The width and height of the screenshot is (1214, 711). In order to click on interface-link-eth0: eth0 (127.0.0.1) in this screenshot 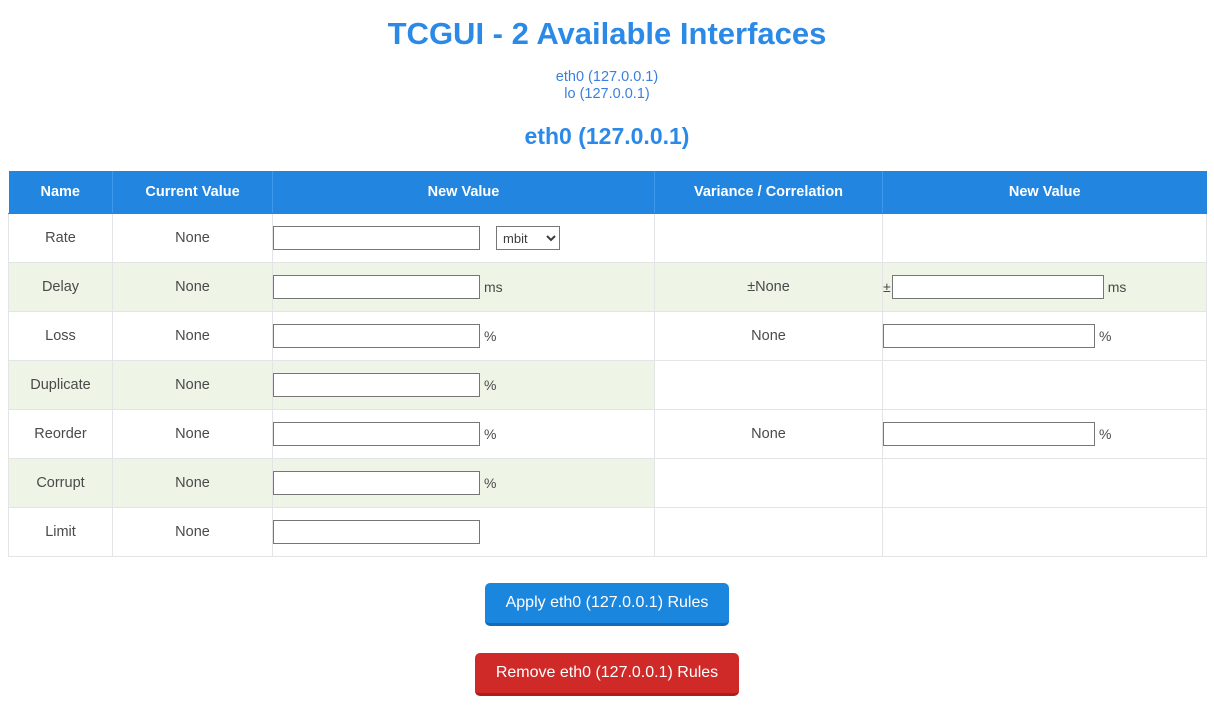, I will do `click(607, 77)`.